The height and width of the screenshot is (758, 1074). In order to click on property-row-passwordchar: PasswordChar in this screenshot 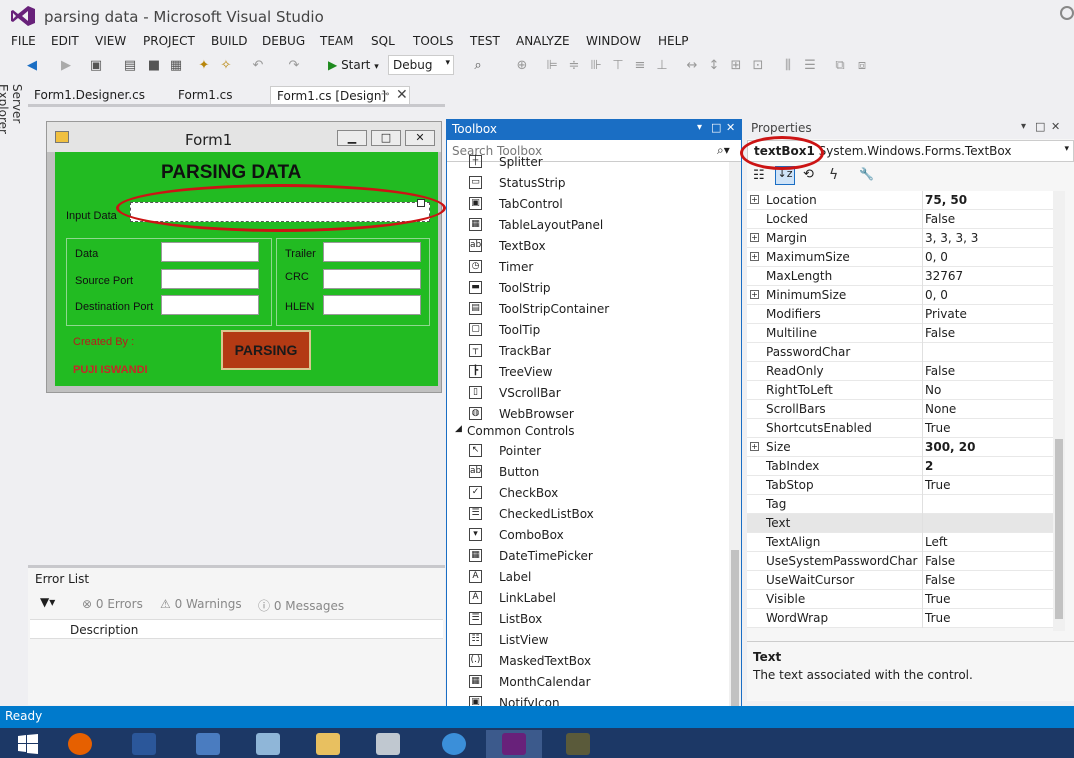, I will do `click(906, 352)`.